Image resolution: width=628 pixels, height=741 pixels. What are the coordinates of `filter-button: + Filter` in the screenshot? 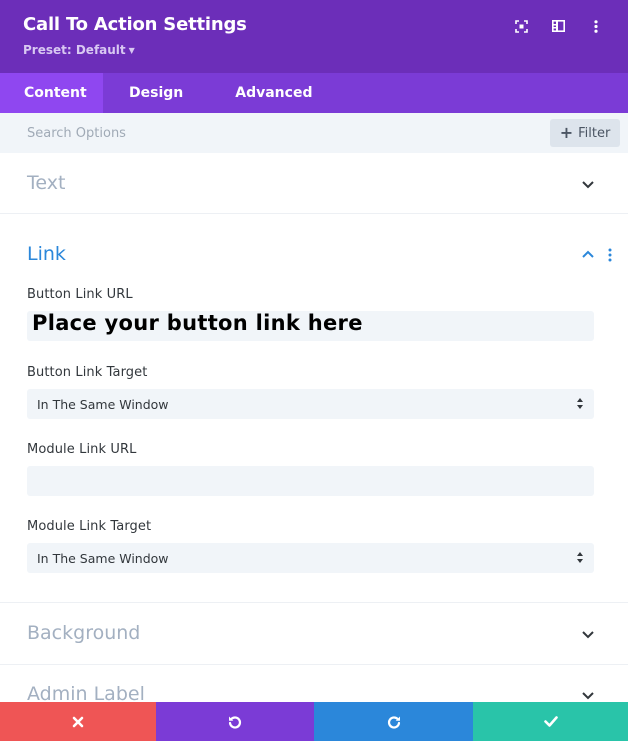 It's located at (585, 133).